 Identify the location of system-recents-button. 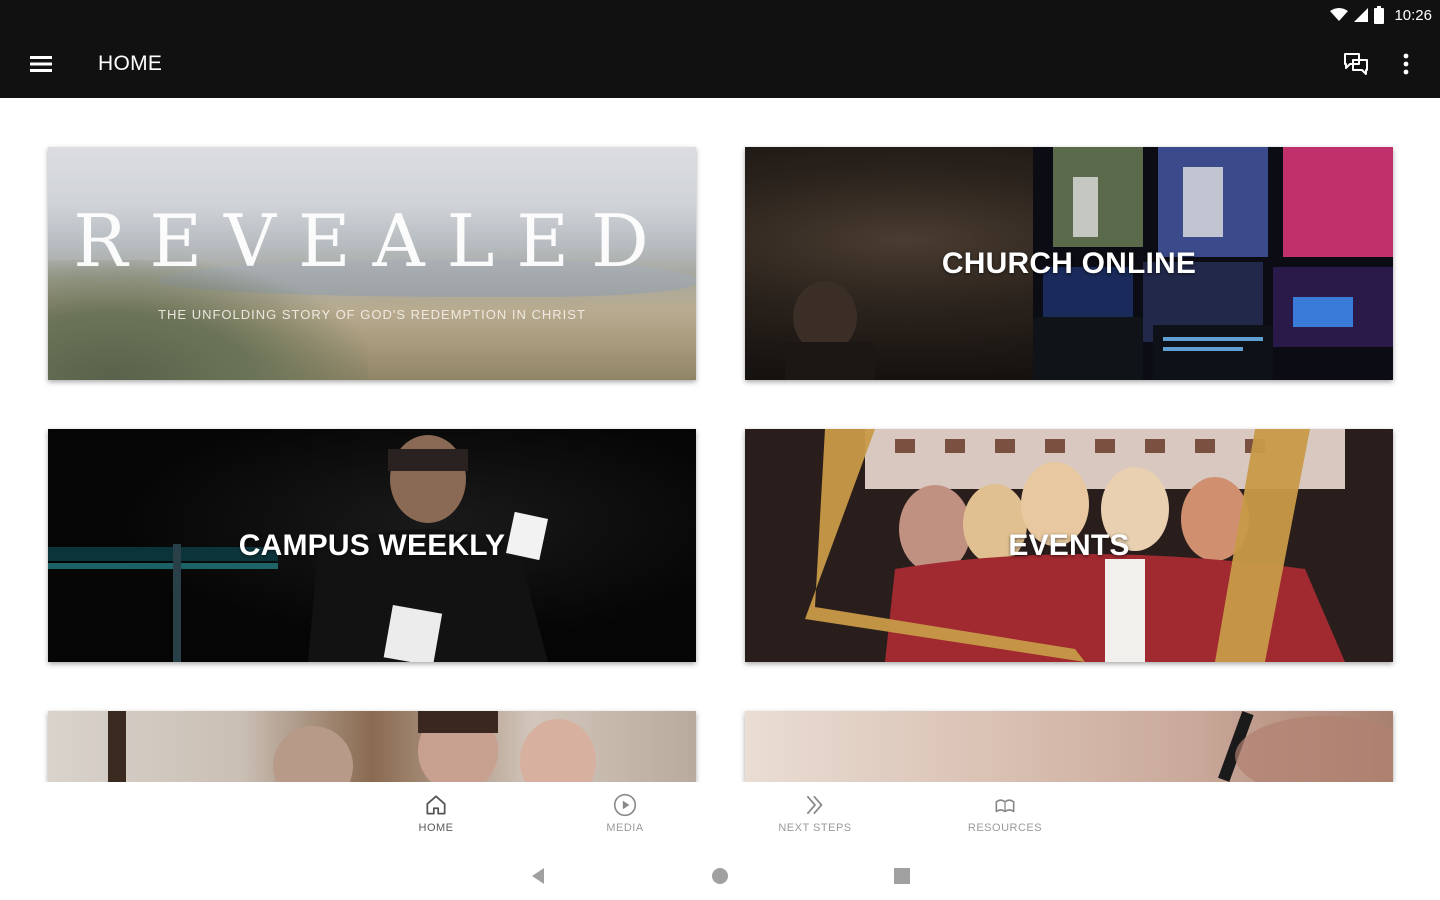
(902, 876).